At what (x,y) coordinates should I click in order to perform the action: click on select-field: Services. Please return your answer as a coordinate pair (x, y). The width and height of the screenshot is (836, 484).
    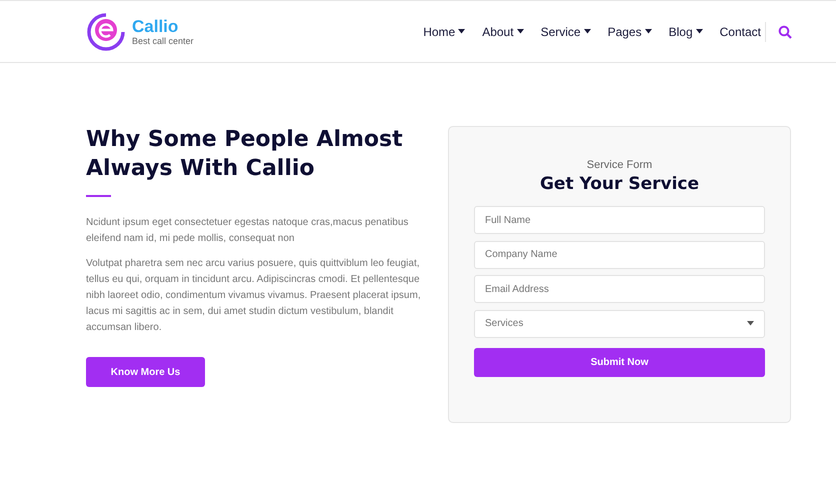
    Looking at the image, I should click on (619, 324).